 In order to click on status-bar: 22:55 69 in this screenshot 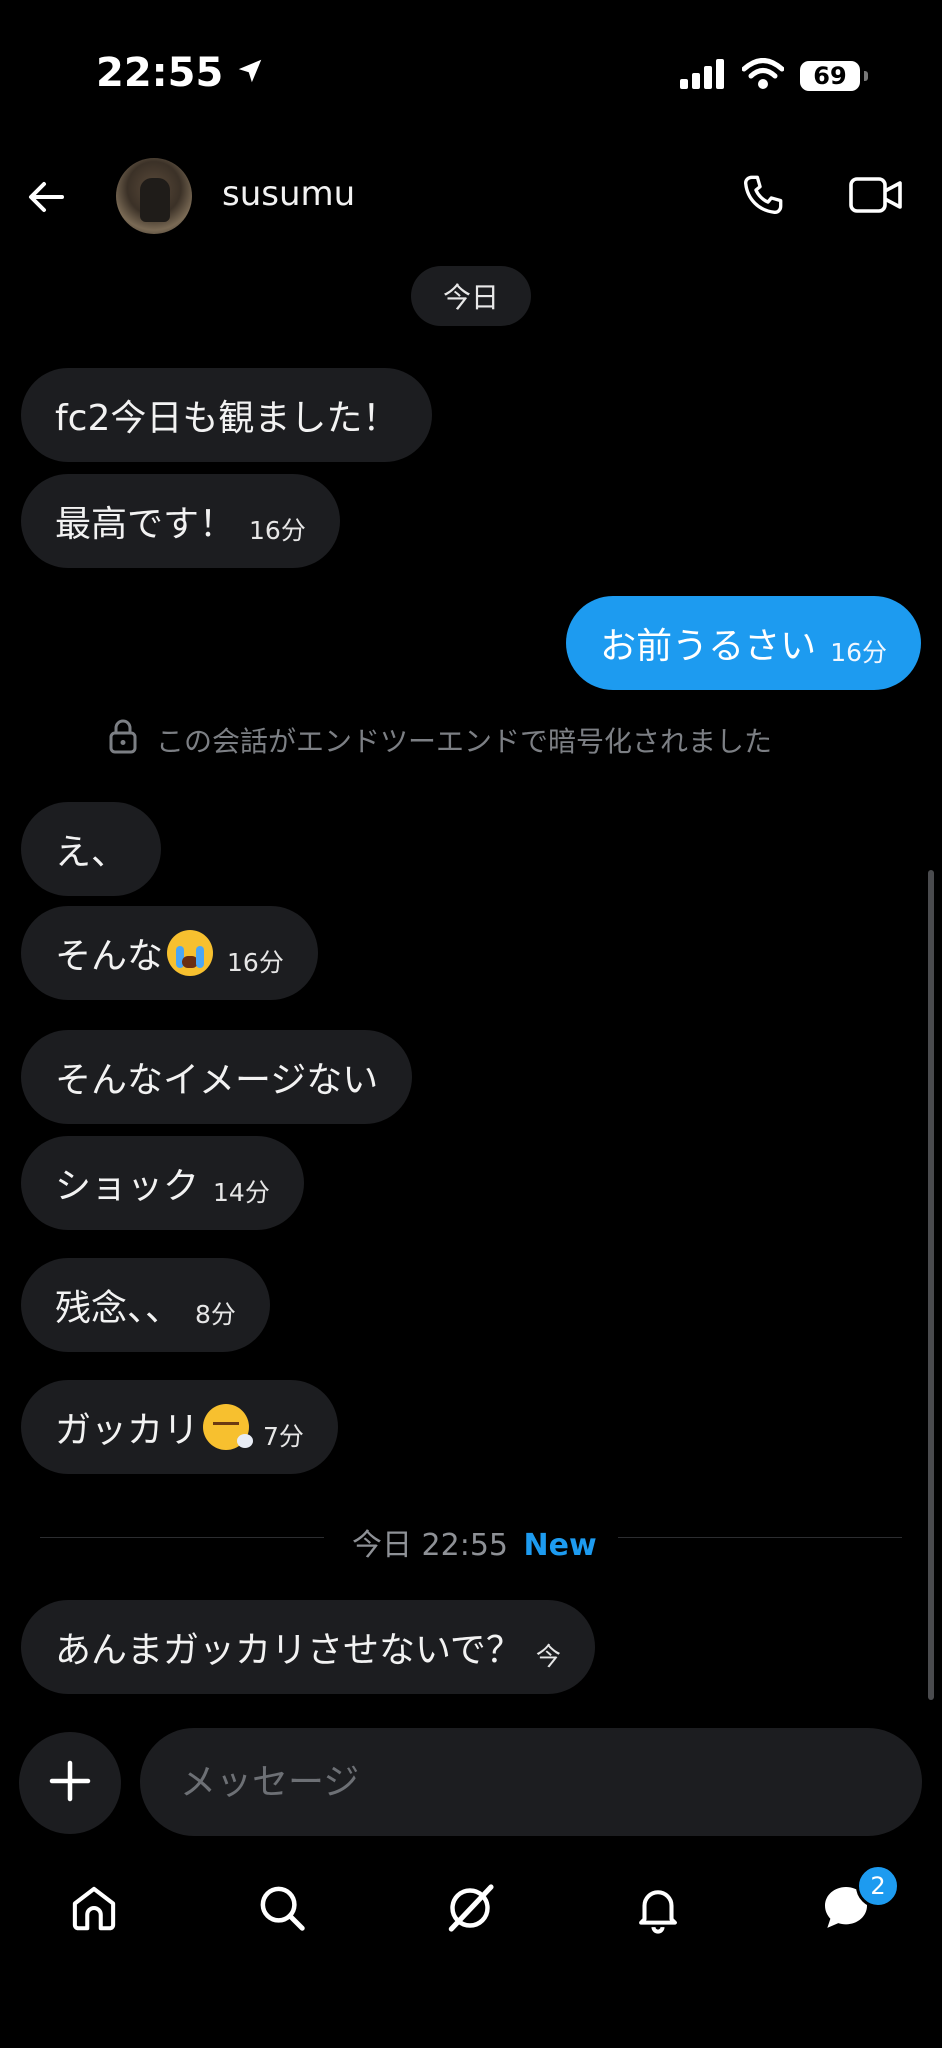, I will do `click(471, 75)`.